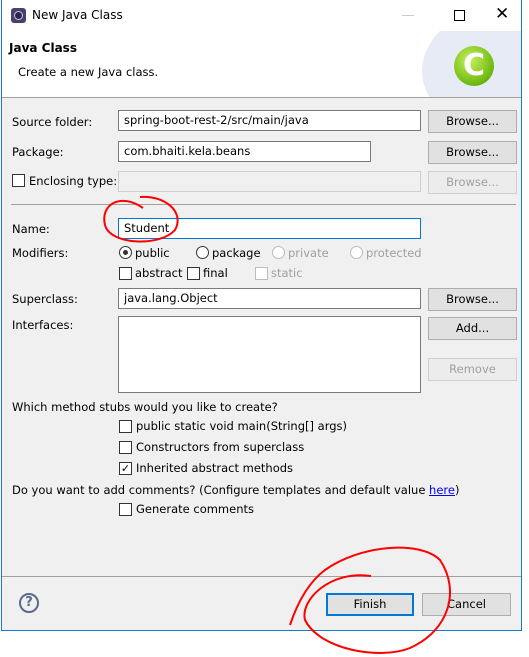  I want to click on name-annotation-circle, so click(141, 219).